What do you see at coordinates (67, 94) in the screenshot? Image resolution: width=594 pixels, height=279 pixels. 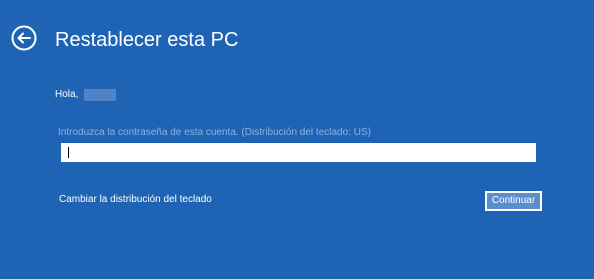 I see `greeting-text: Hola,` at bounding box center [67, 94].